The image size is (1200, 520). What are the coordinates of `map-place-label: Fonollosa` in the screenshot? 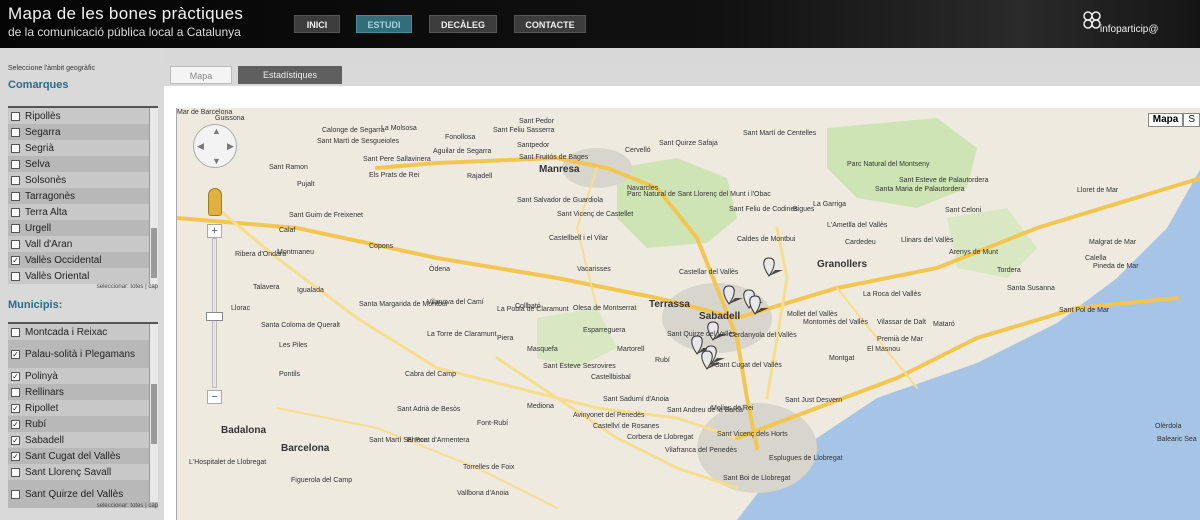 It's located at (460, 137).